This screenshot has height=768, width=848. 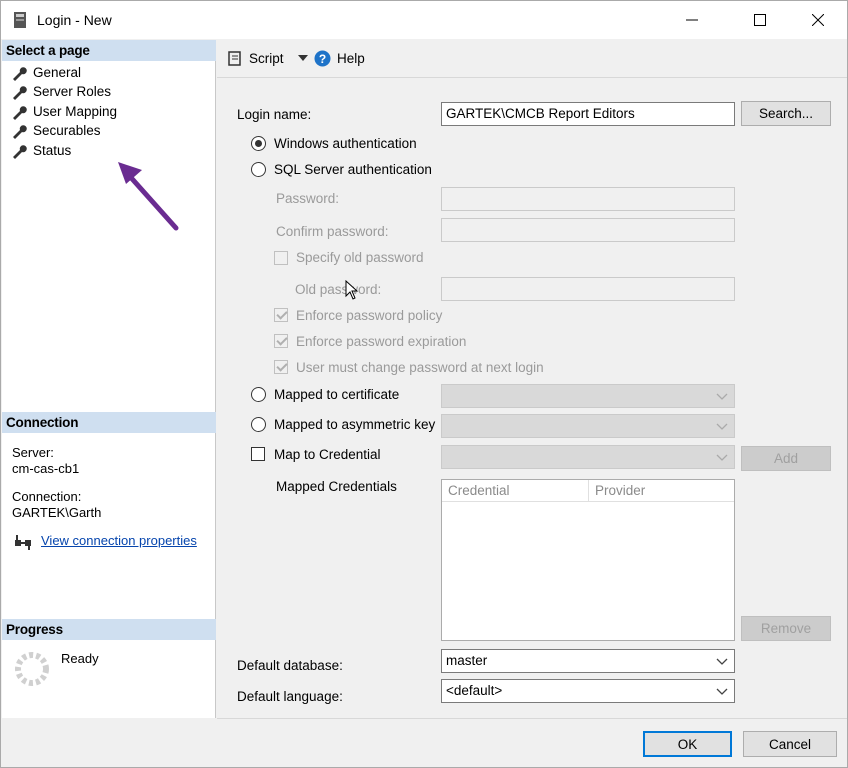 What do you see at coordinates (588, 230) in the screenshot?
I see `confirm-password-input` at bounding box center [588, 230].